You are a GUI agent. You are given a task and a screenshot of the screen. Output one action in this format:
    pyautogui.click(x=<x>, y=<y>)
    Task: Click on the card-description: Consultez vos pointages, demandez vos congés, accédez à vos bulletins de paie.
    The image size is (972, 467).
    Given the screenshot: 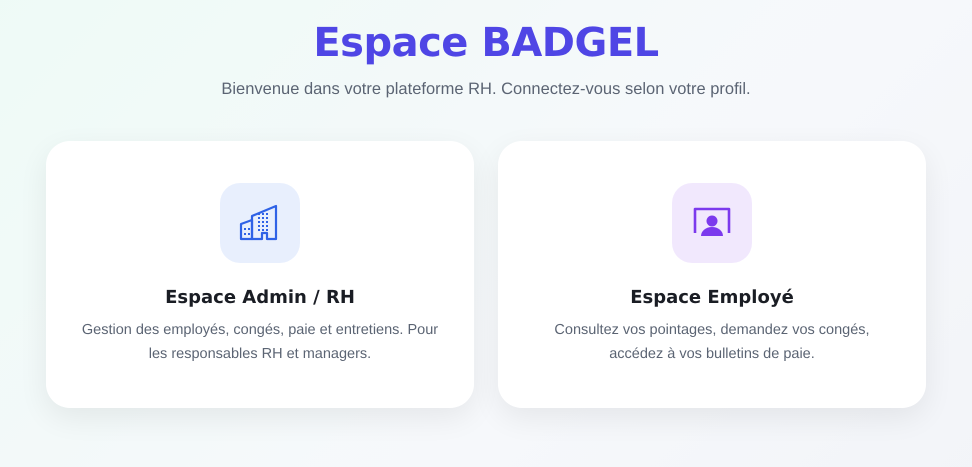 What is the action you would take?
    pyautogui.click(x=712, y=342)
    